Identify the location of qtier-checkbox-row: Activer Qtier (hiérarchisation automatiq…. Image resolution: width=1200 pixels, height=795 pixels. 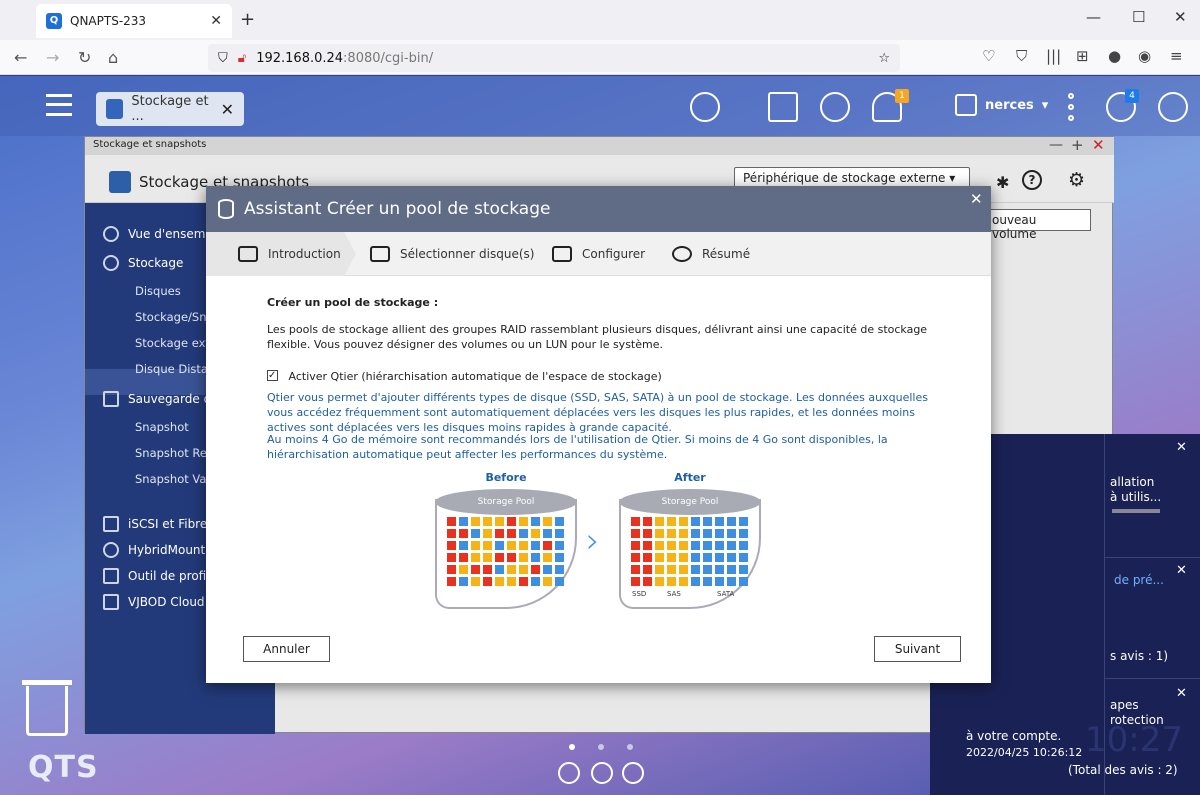
(607, 376).